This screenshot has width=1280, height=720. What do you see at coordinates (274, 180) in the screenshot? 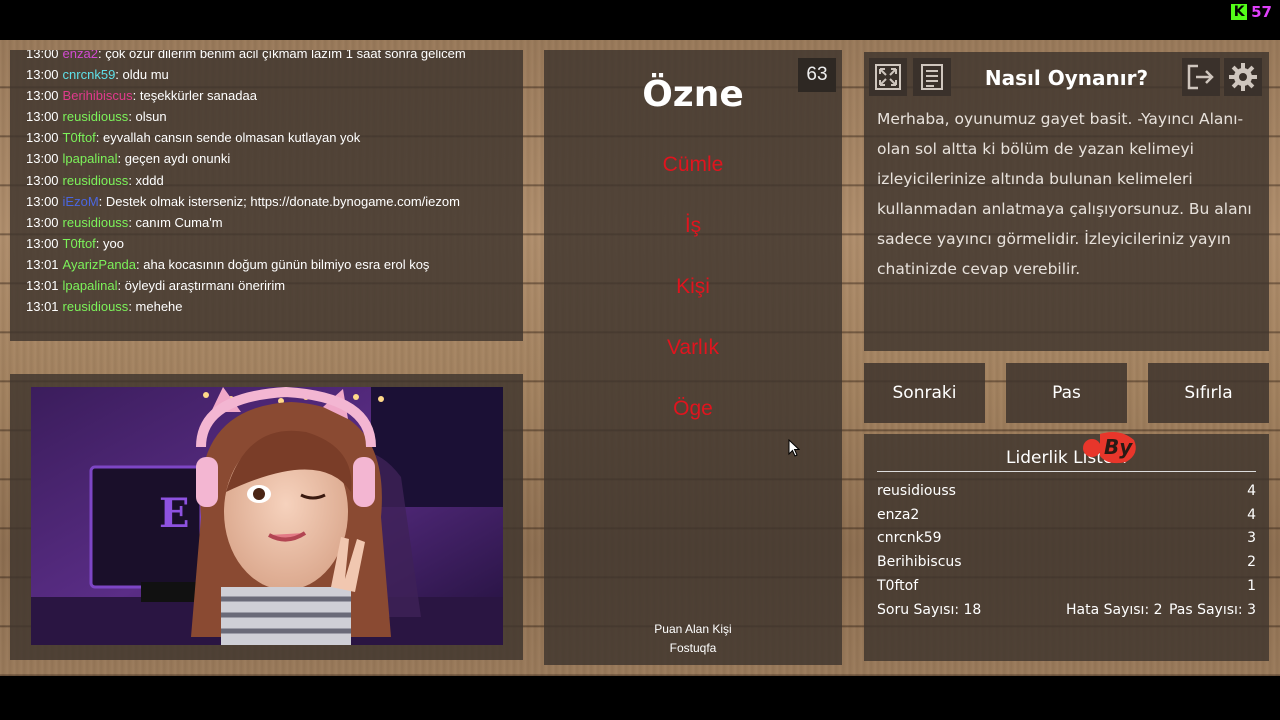
I see `chat-message: 13:00 reusidiouss: xddd` at bounding box center [274, 180].